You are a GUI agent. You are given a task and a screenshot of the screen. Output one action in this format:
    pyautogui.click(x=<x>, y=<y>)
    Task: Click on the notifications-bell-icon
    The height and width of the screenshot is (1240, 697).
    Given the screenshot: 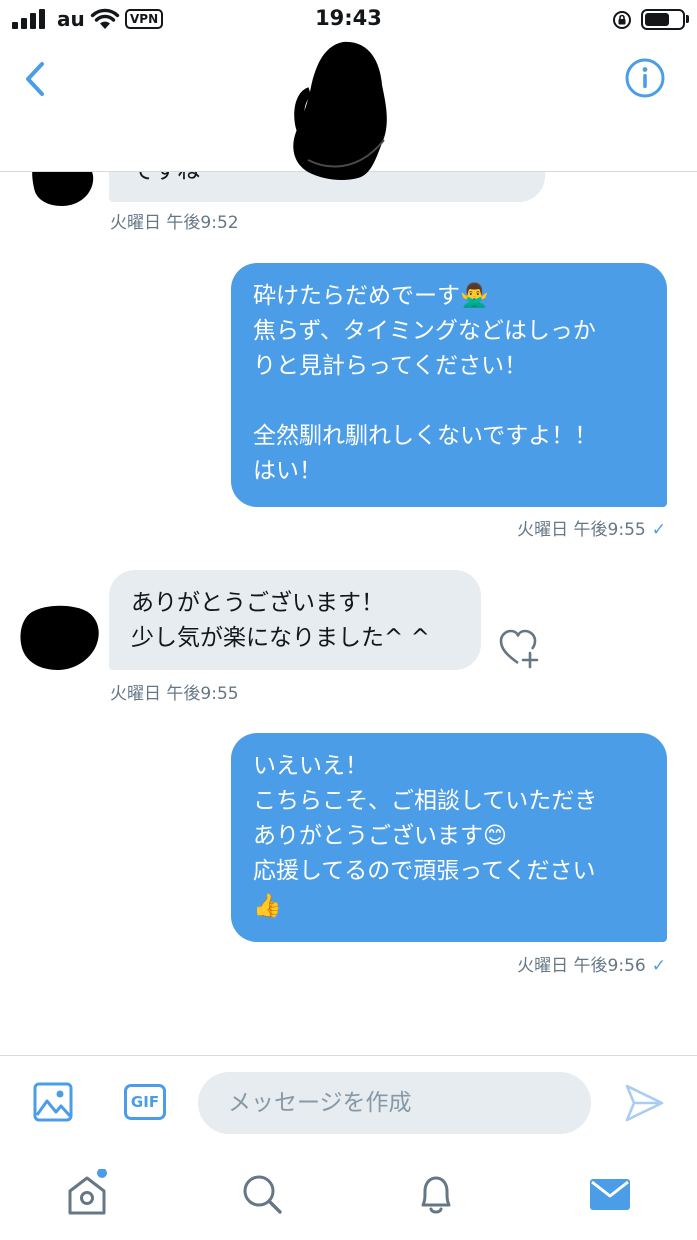 What is the action you would take?
    pyautogui.click(x=436, y=1194)
    